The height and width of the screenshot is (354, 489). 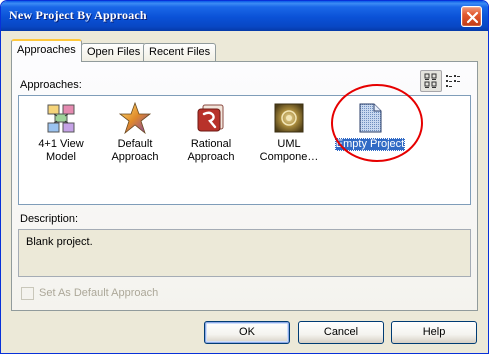 I want to click on item-label-line1: Rational, so click(x=211, y=144).